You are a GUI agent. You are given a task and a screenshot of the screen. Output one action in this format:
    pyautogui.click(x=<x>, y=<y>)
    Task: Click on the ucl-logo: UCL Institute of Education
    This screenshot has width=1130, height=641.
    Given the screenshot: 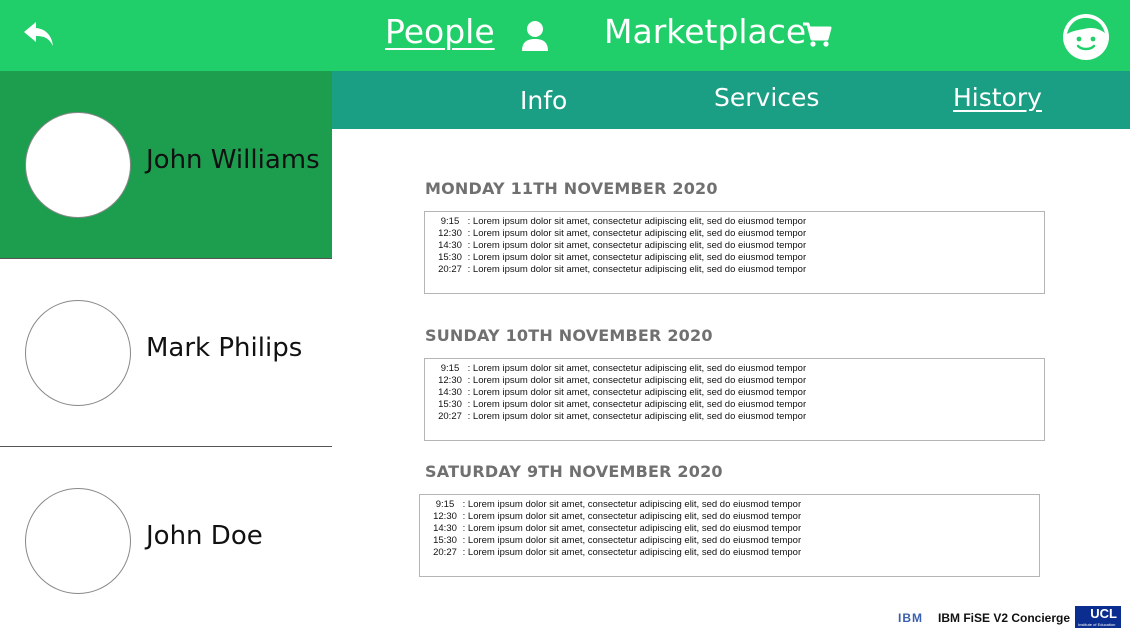 What is the action you would take?
    pyautogui.click(x=1098, y=617)
    